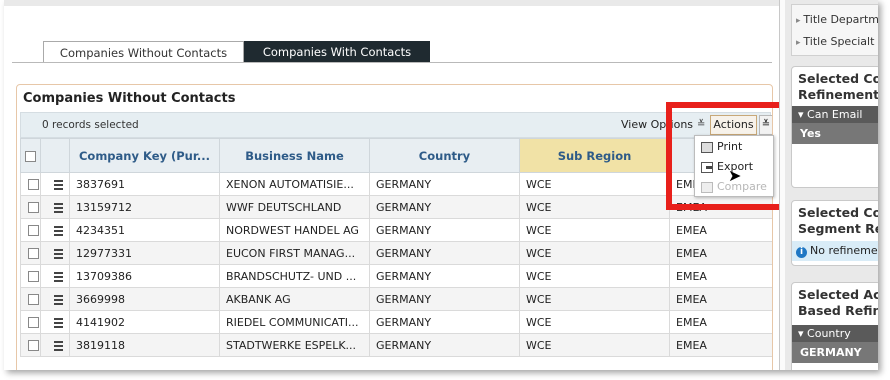 This screenshot has height=380, width=890. I want to click on column-header-sub-region: Sub Region, so click(594, 155).